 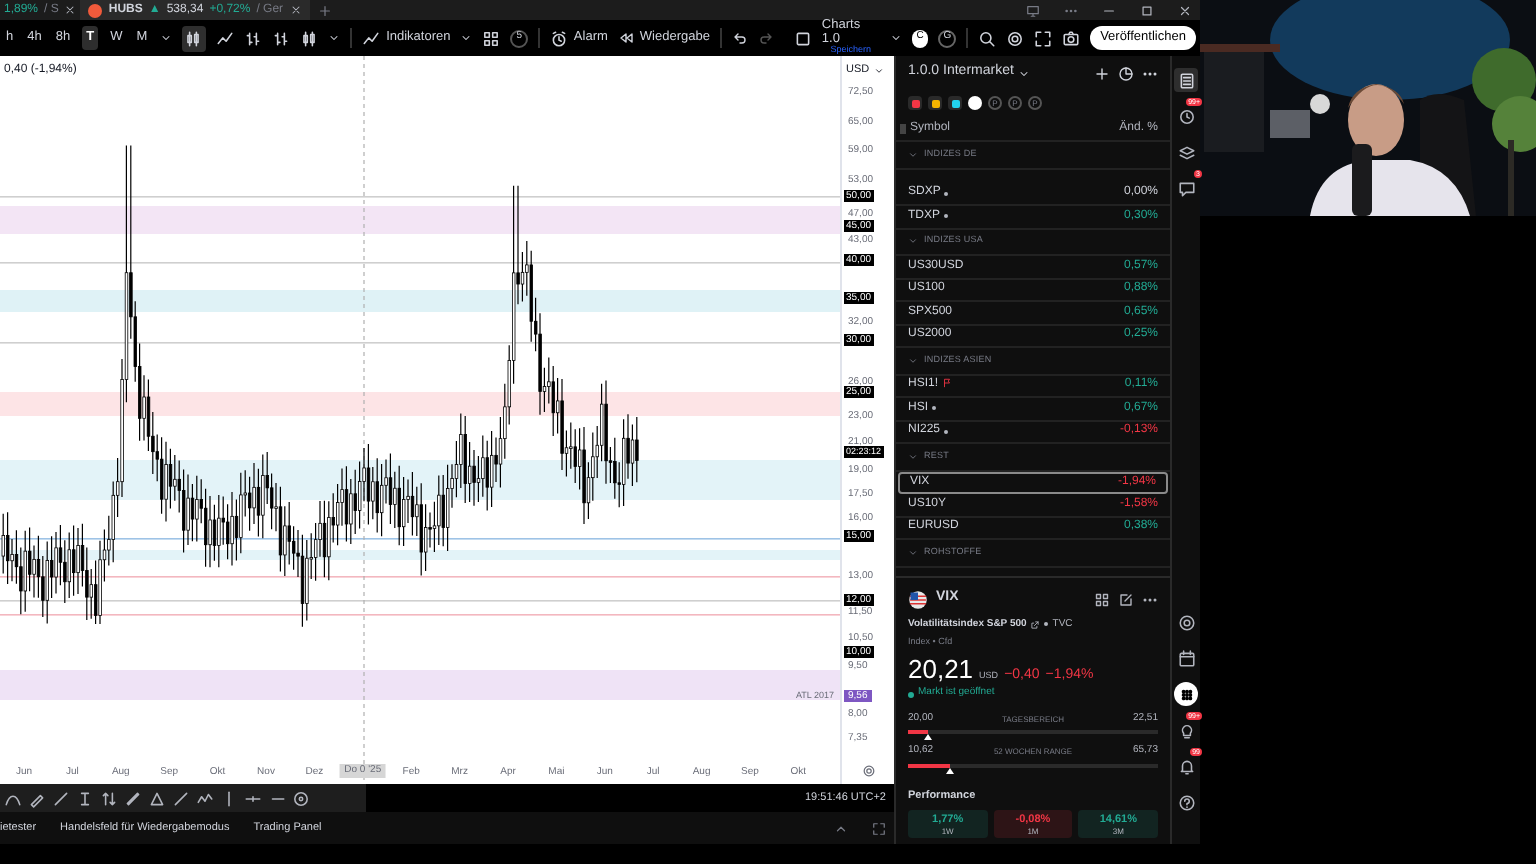 What do you see at coordinates (1035, 624) in the screenshot?
I see `external-link-icon` at bounding box center [1035, 624].